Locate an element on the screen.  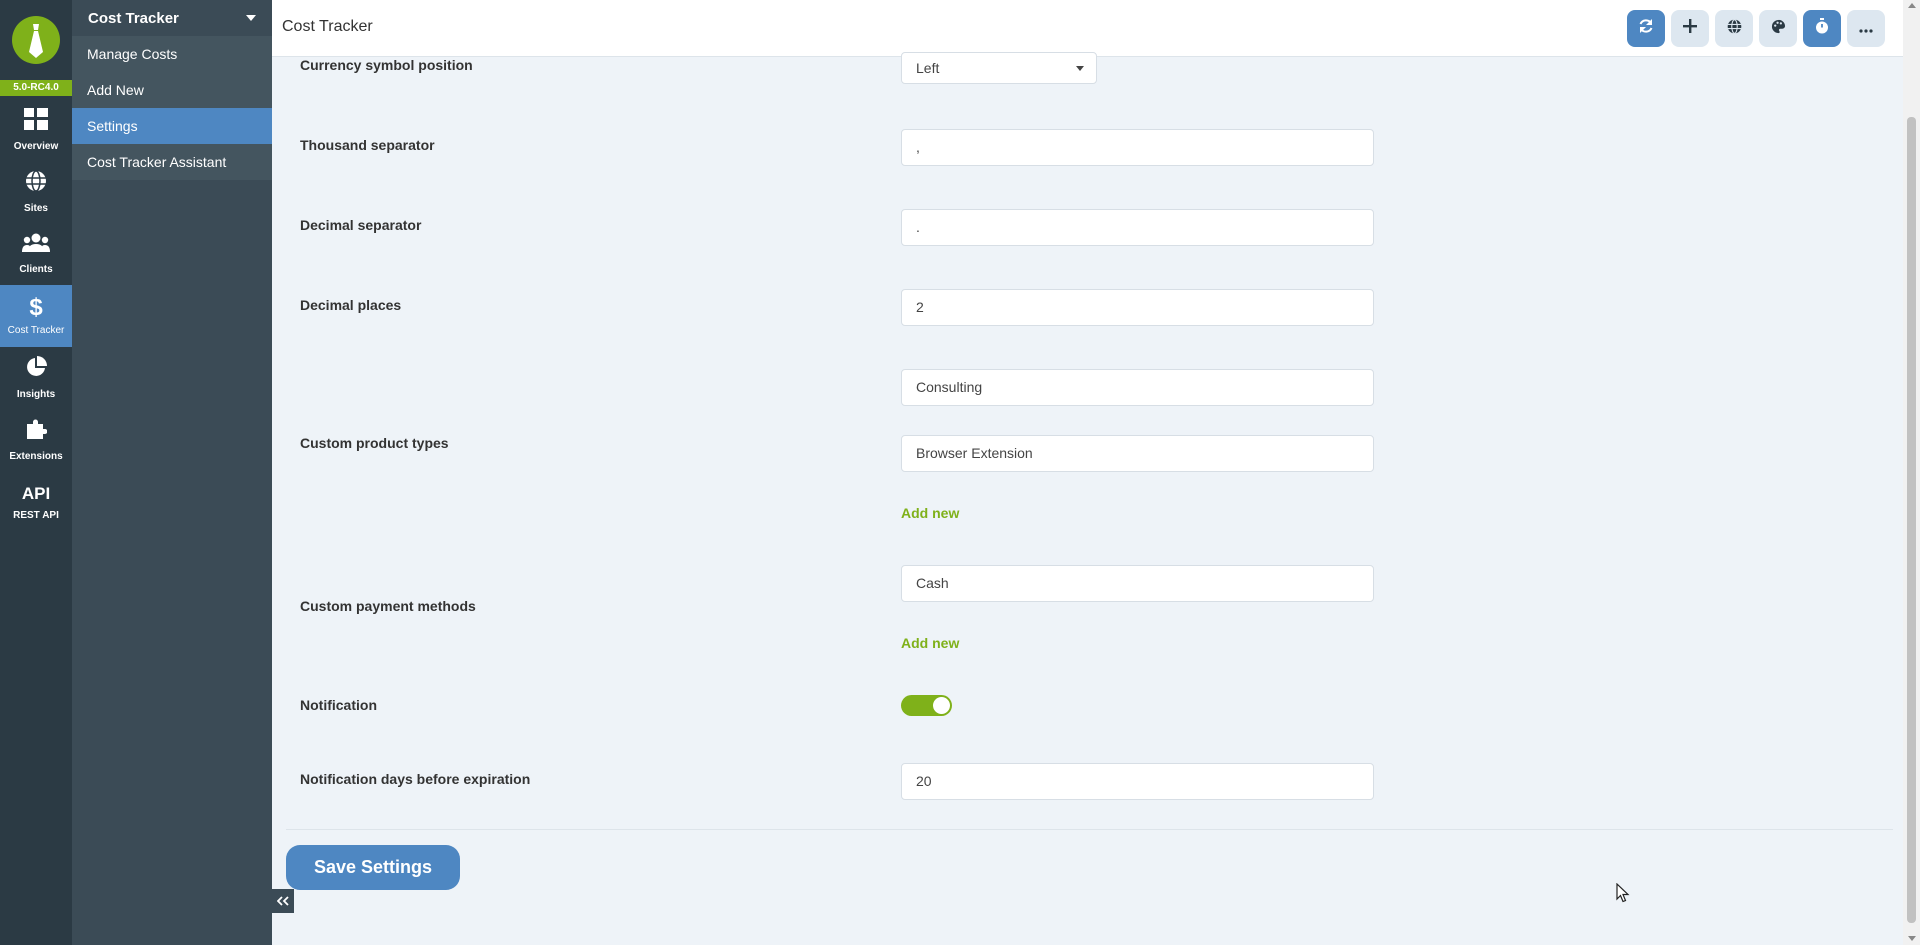
scrollbar is located at coordinates (1911, 472).